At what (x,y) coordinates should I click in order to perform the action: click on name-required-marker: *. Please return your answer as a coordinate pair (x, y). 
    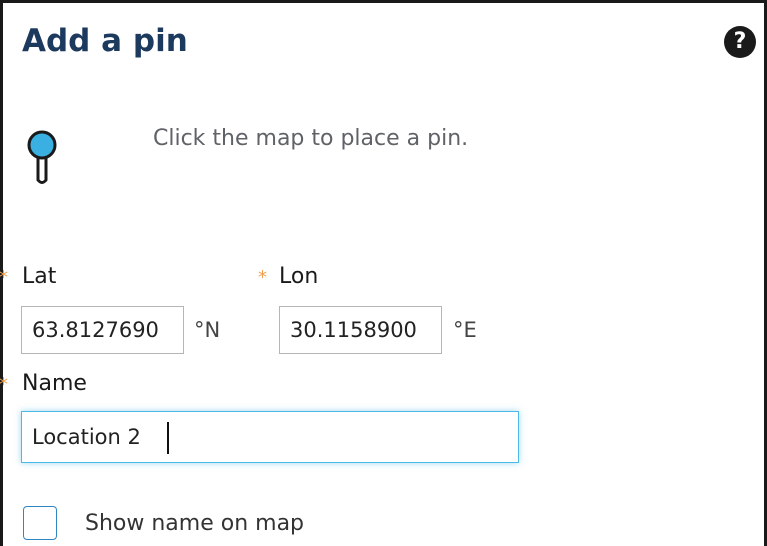
    Looking at the image, I should click on (4, 385).